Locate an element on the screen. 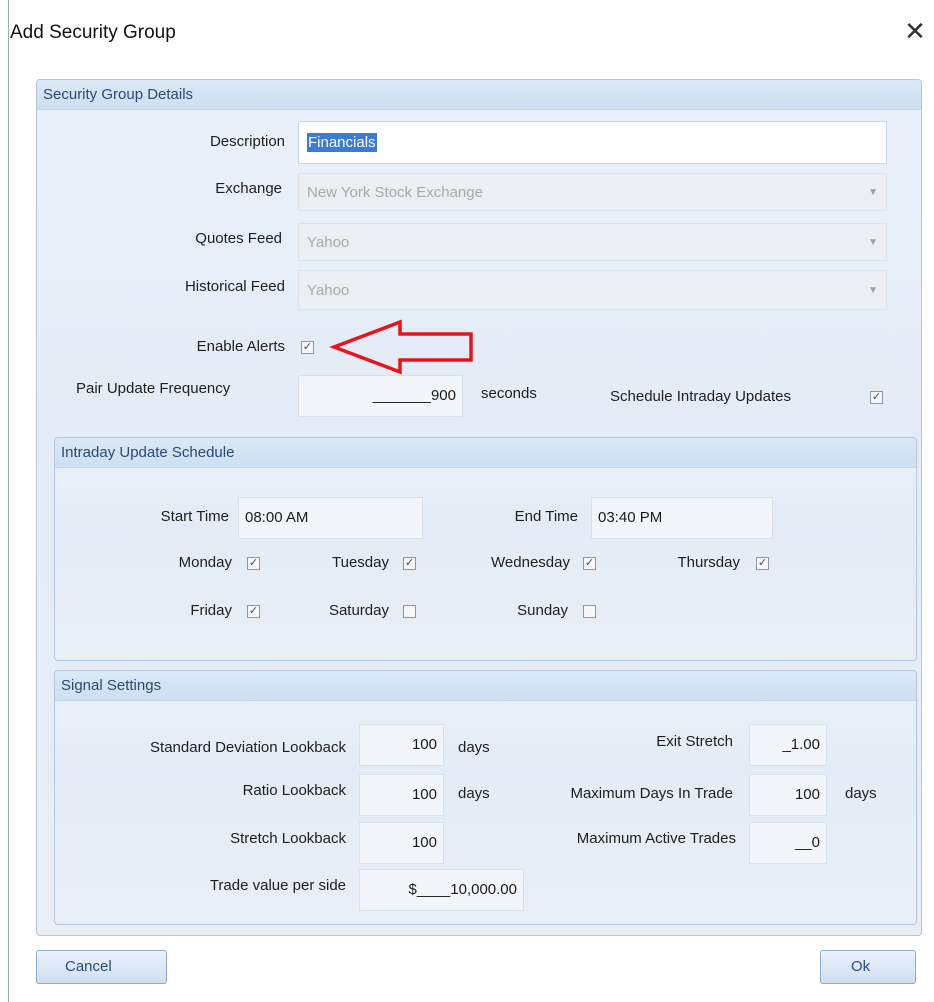 The width and height of the screenshot is (934, 1002). stretch-lookback-label: Stretch Lookback is located at coordinates (288, 838).